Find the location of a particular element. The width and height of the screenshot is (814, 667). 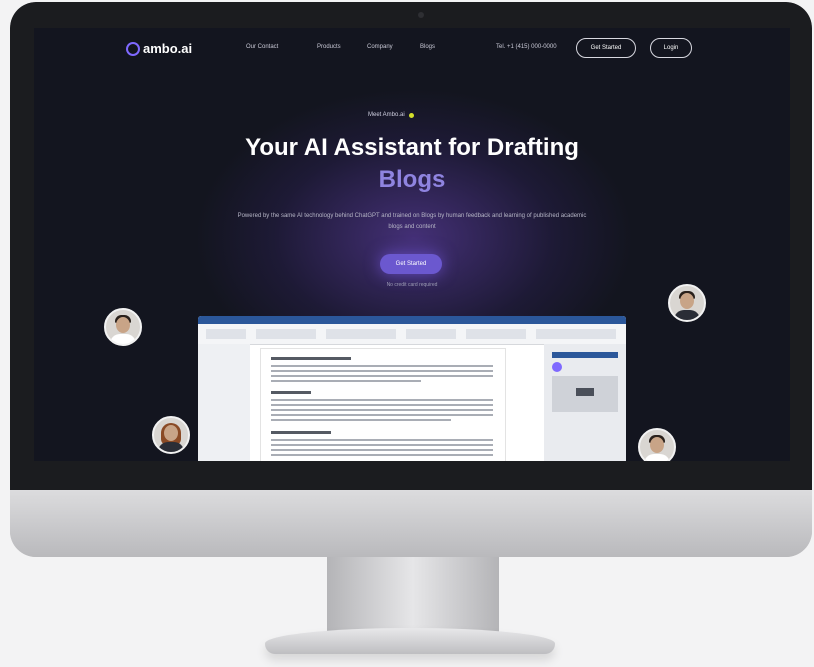

hero-badge-text: Meet Ambo.ai is located at coordinates (386, 115).